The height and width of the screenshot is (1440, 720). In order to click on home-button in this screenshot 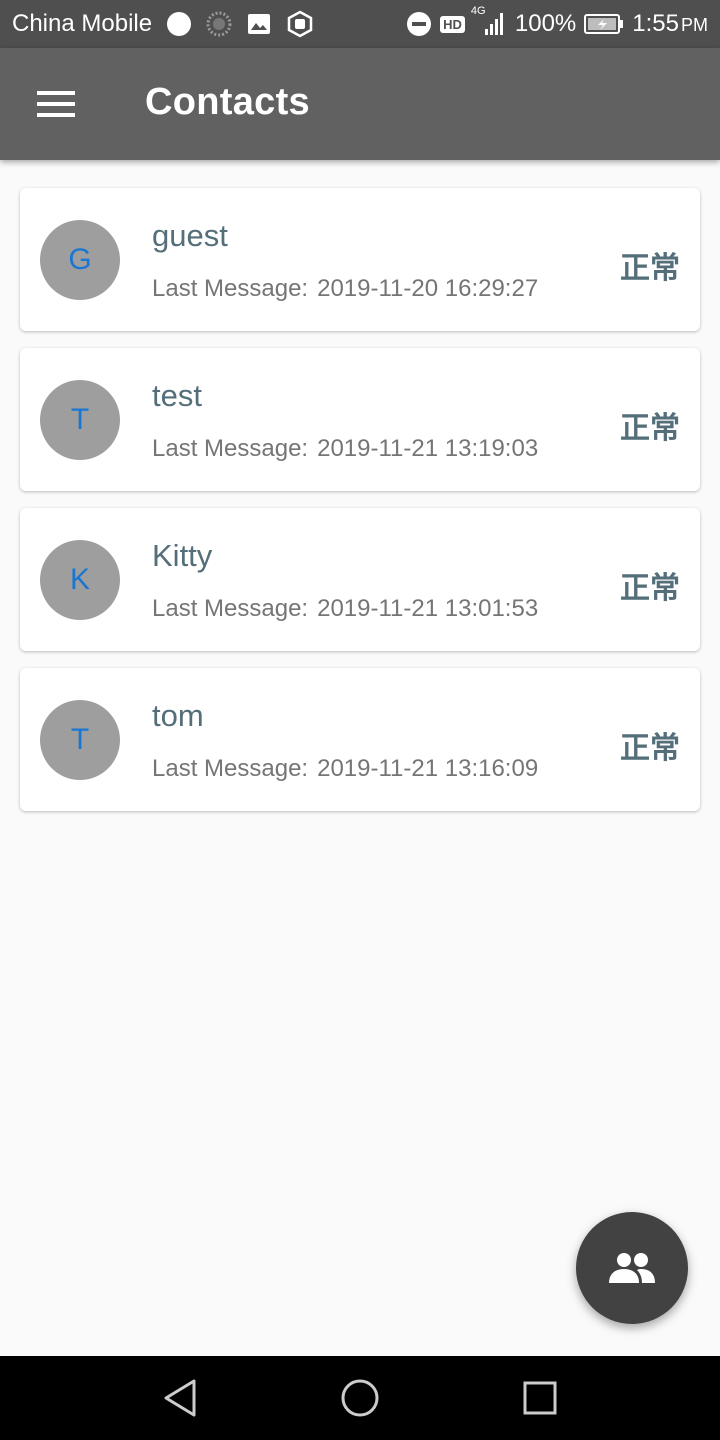, I will do `click(360, 1398)`.